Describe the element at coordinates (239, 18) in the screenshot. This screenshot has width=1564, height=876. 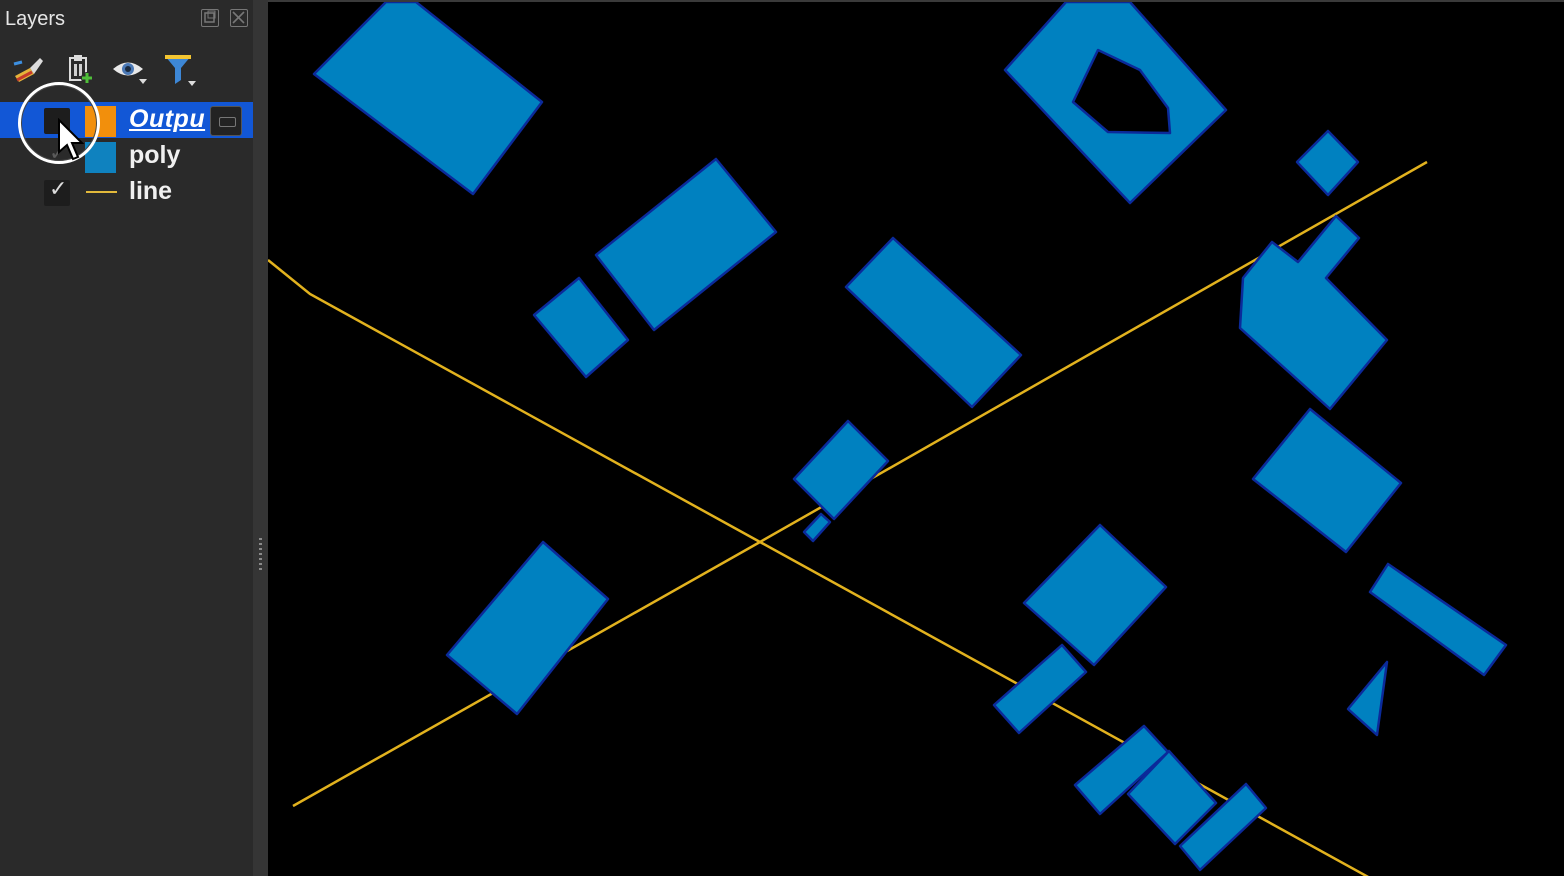
I see `close-panel-icon` at that location.